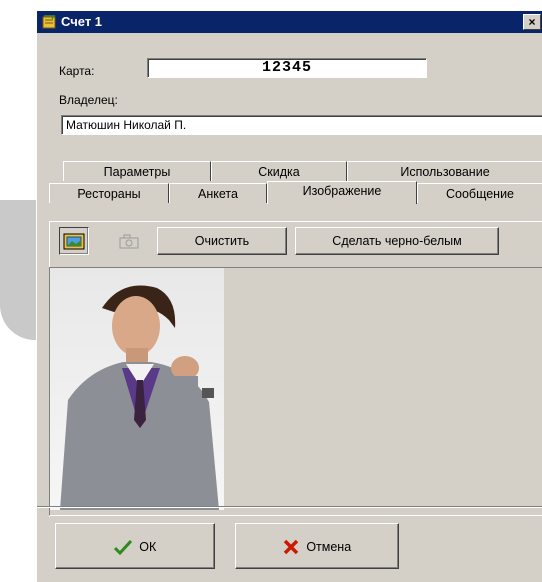 The image size is (542, 582). Describe the element at coordinates (109, 193) in the screenshot. I see `tab-restaurants: Рестораны` at that location.